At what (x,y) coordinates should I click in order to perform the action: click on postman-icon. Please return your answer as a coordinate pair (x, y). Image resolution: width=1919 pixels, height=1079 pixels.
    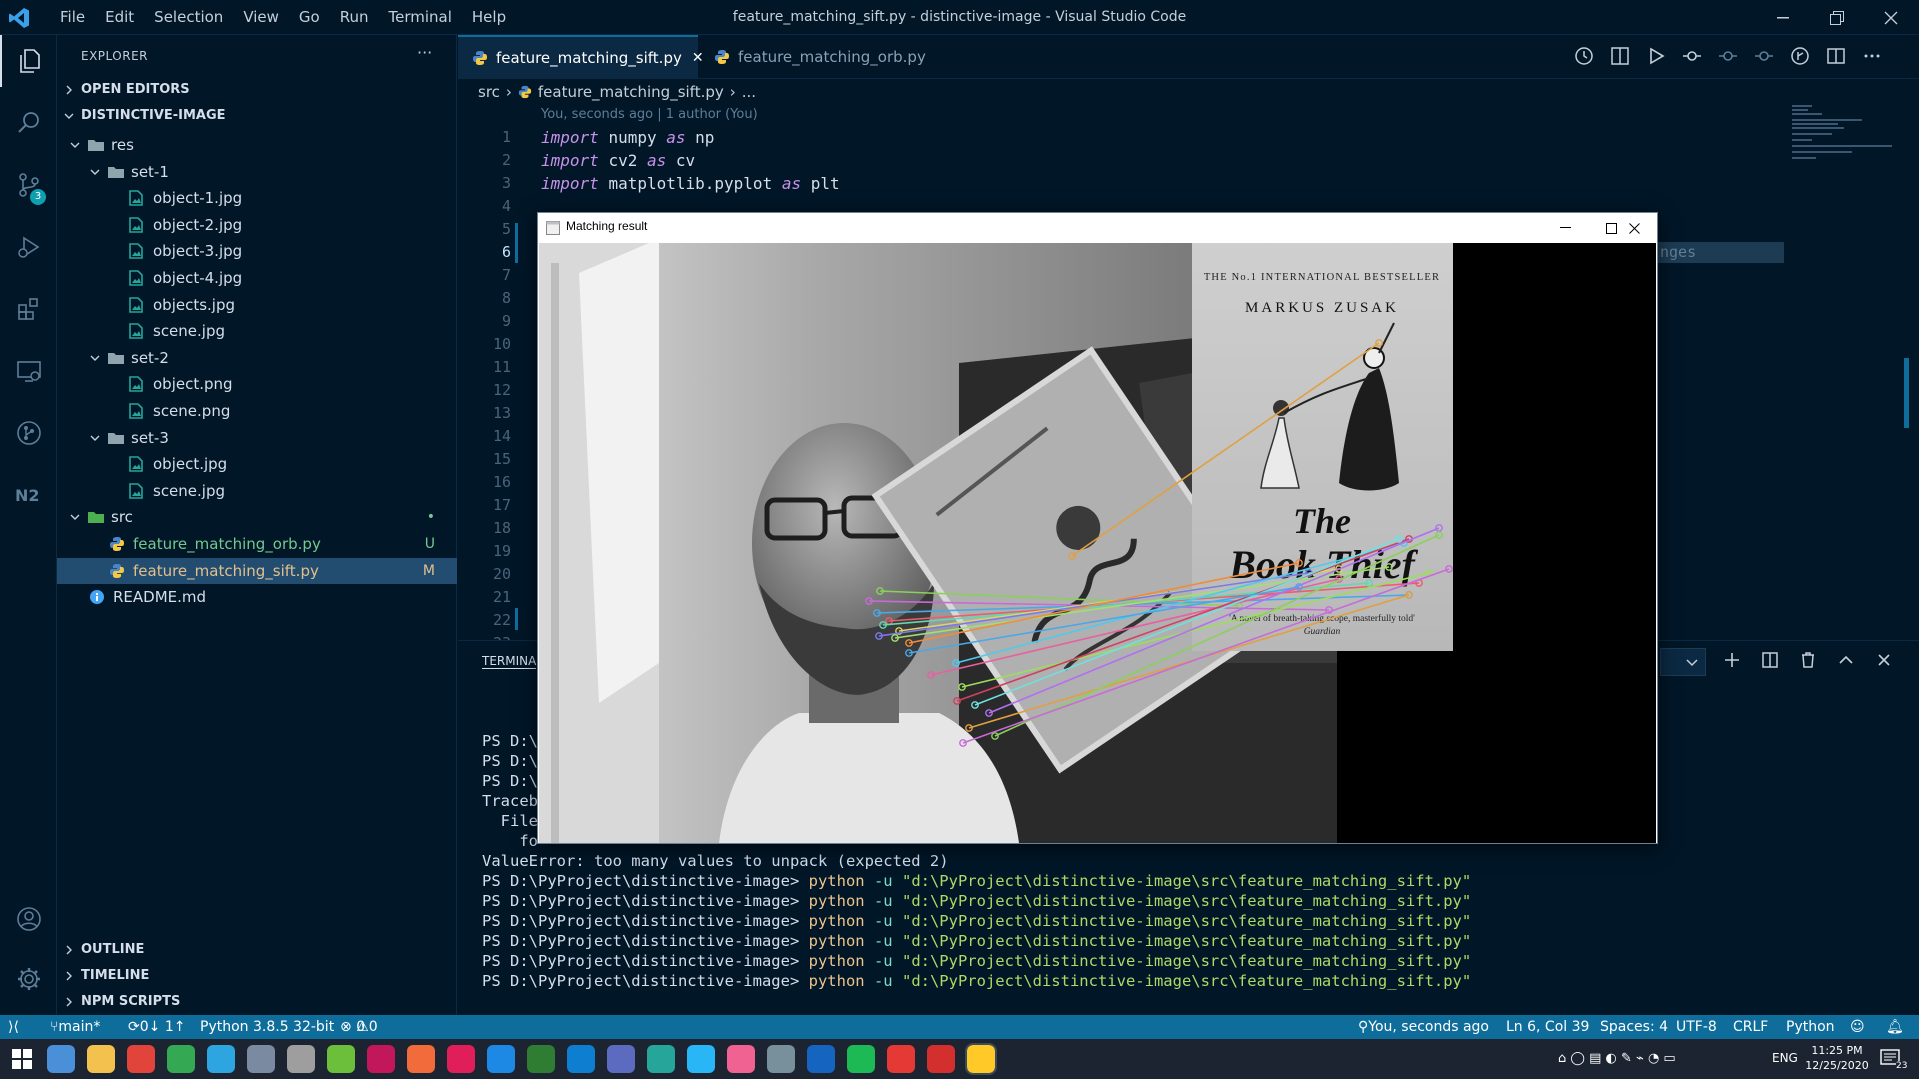
    Looking at the image, I should click on (421, 1059).